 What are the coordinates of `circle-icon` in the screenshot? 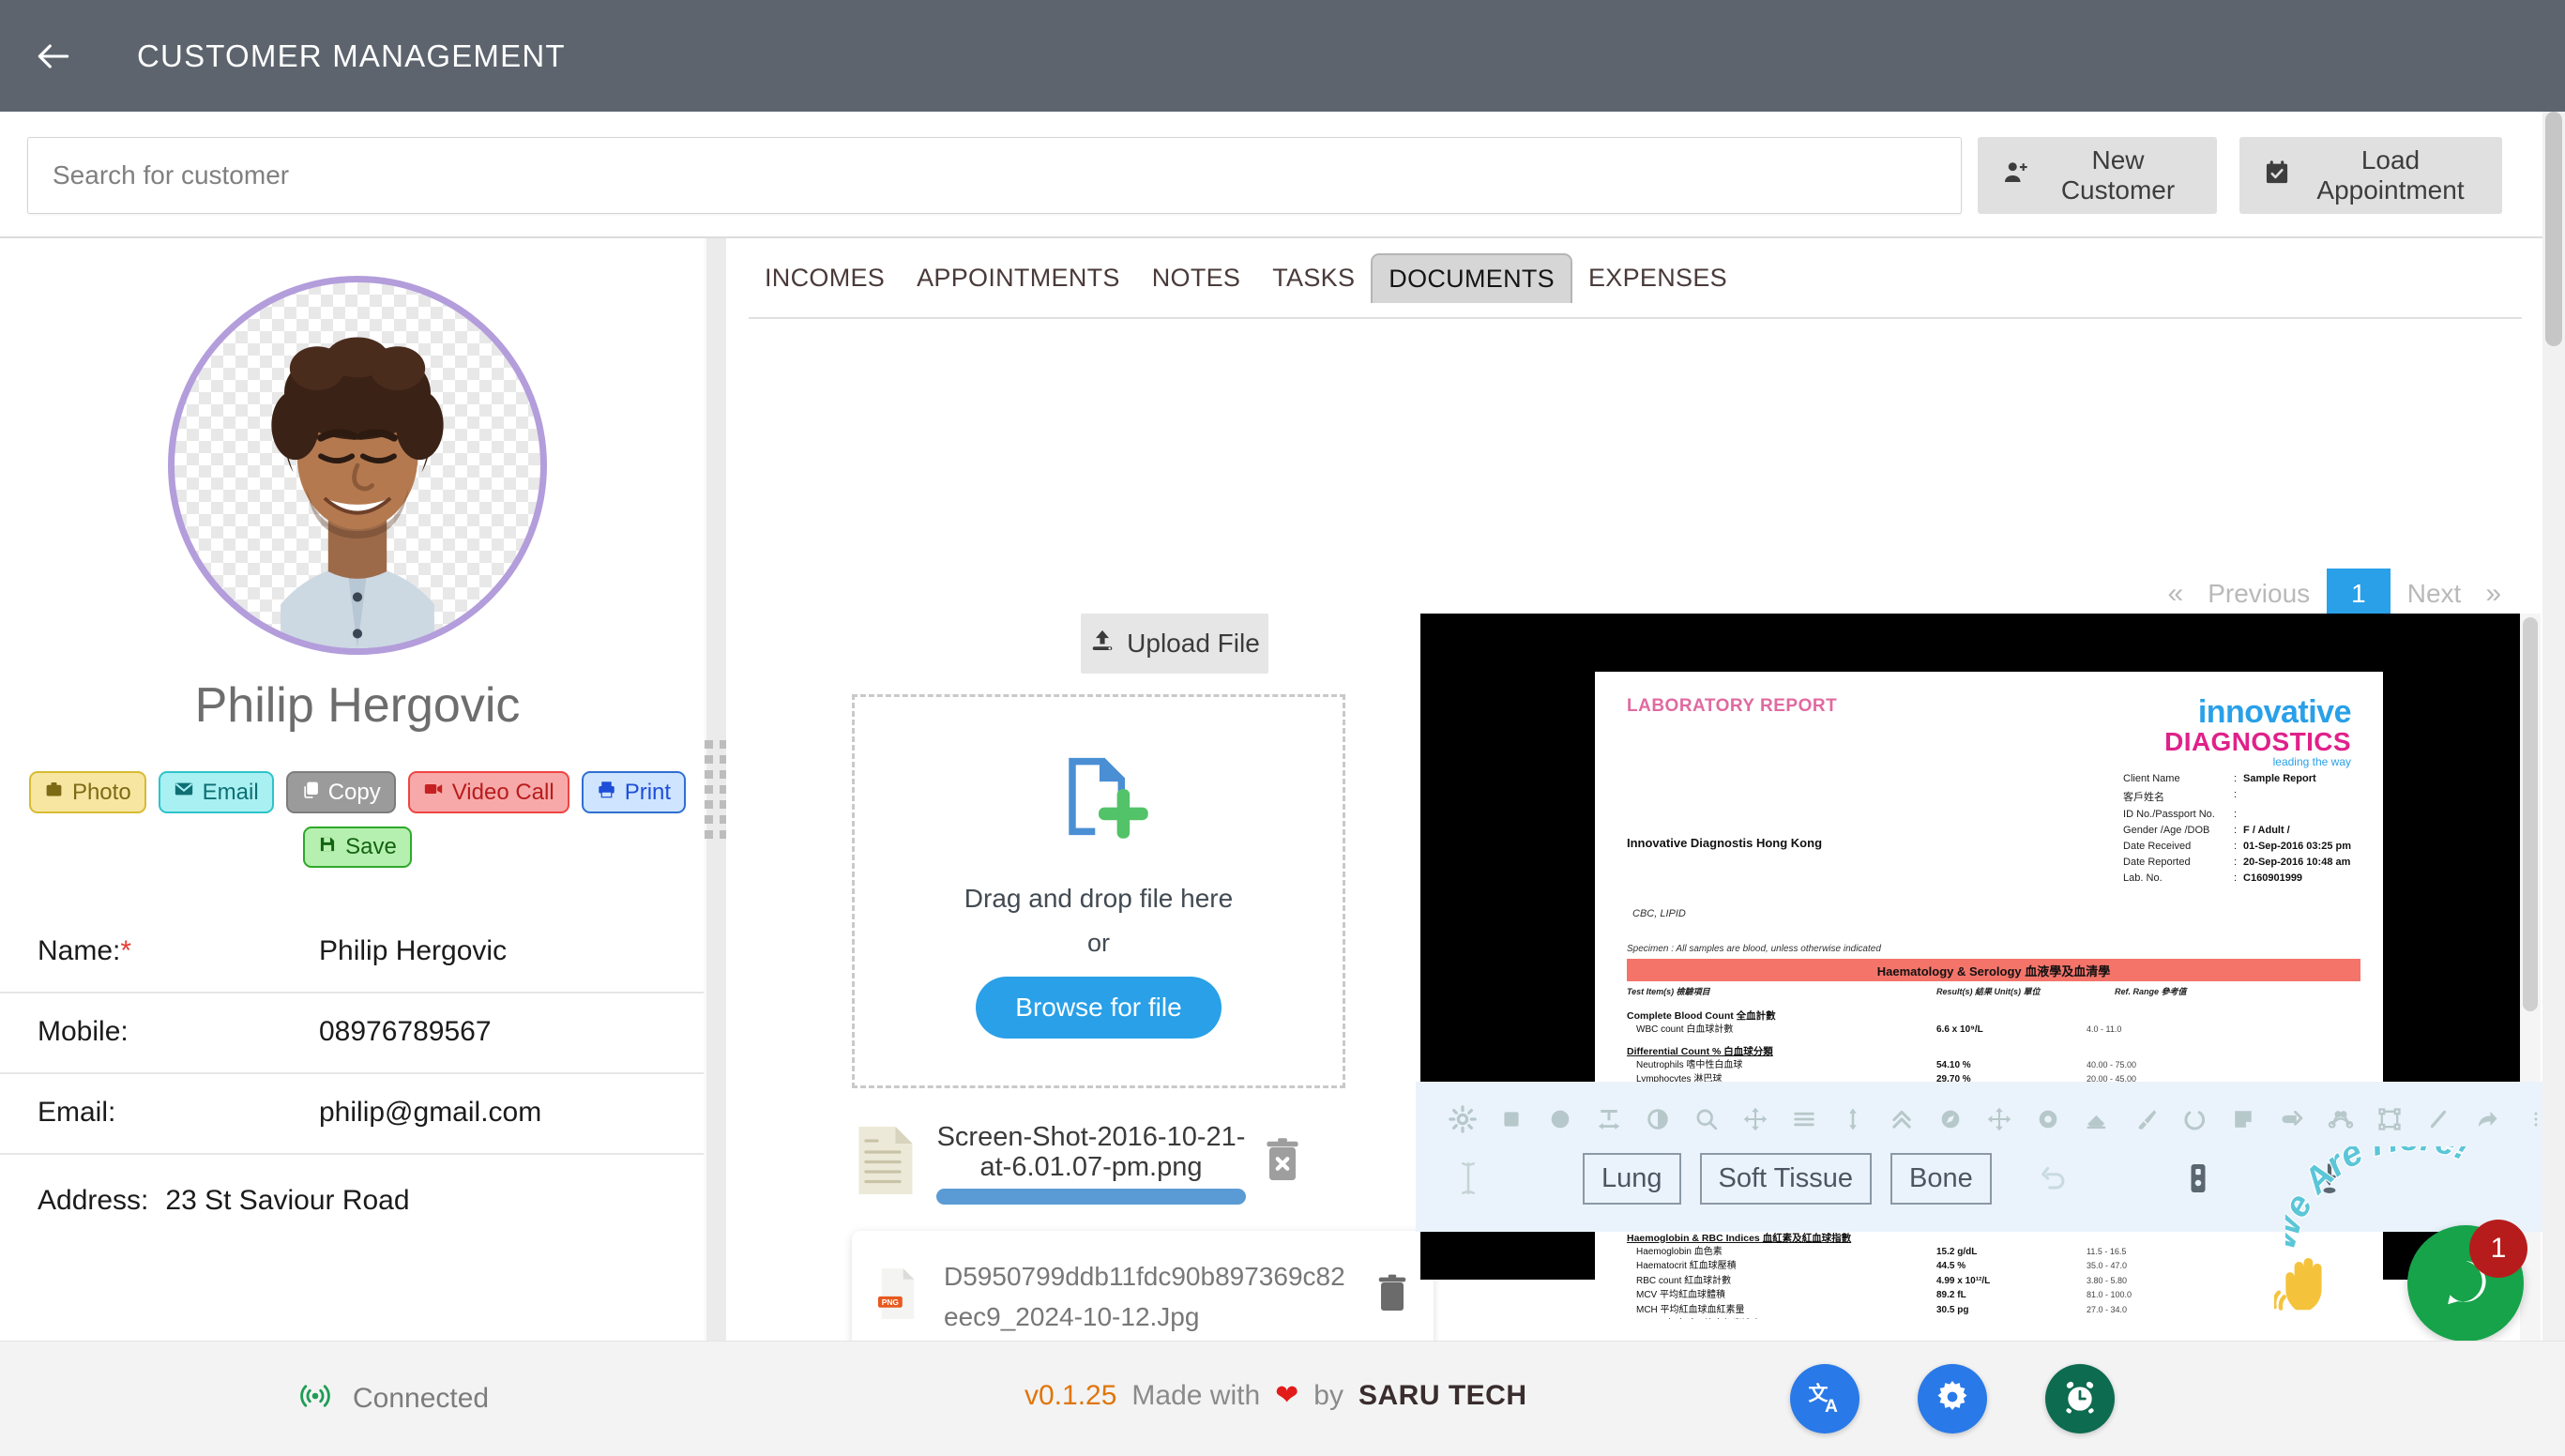 It's located at (1560, 1119).